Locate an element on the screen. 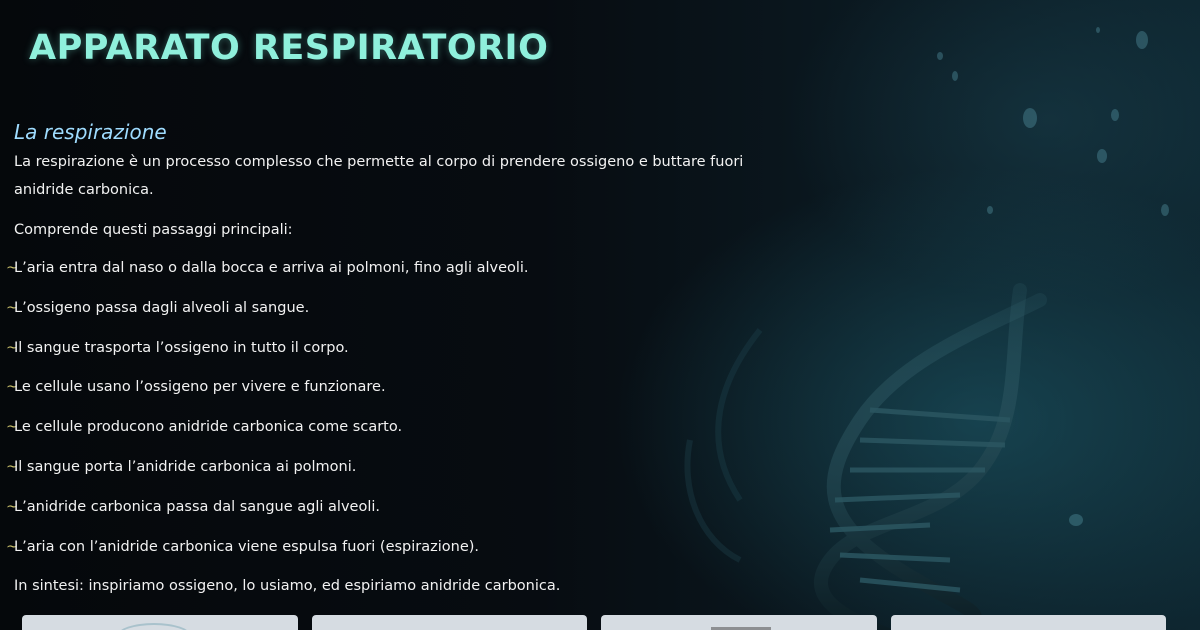 This screenshot has width=1200, height=630. lung-image-thumbnail is located at coordinates (154, 626).